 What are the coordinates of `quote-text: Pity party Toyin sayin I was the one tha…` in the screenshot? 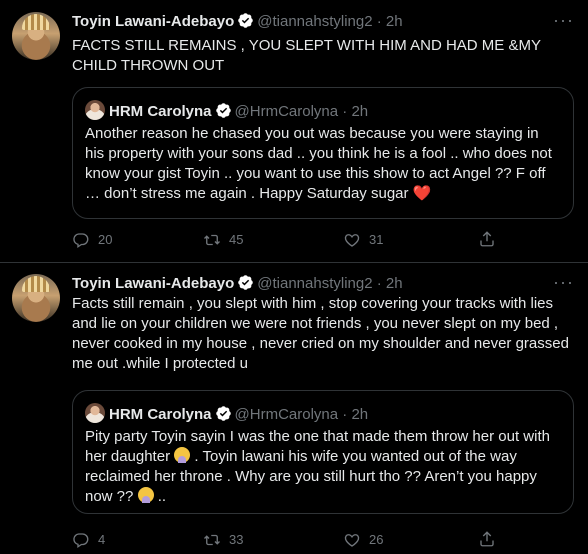 It's located at (323, 467).